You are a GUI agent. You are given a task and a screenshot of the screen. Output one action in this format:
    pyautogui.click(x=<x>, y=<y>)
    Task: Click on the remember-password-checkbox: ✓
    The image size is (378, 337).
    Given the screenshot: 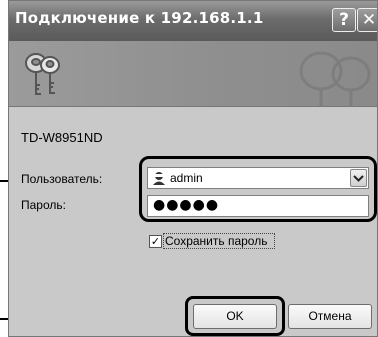 What is the action you would take?
    pyautogui.click(x=155, y=241)
    